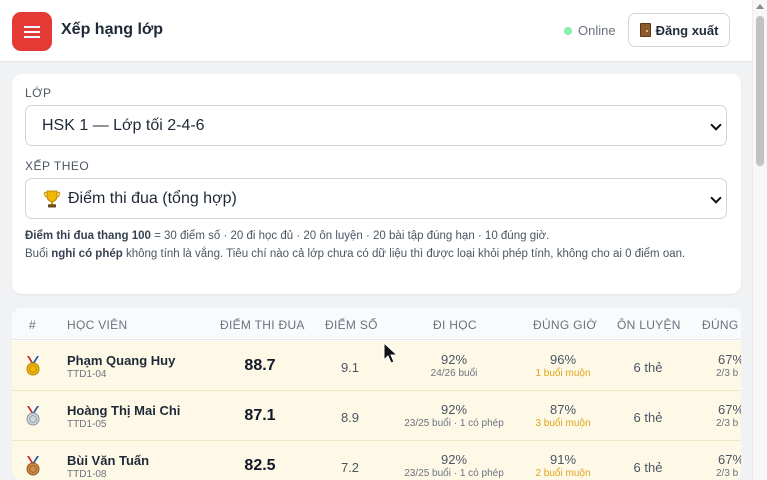  What do you see at coordinates (87, 474) in the screenshot?
I see `student-code: TTD1-08` at bounding box center [87, 474].